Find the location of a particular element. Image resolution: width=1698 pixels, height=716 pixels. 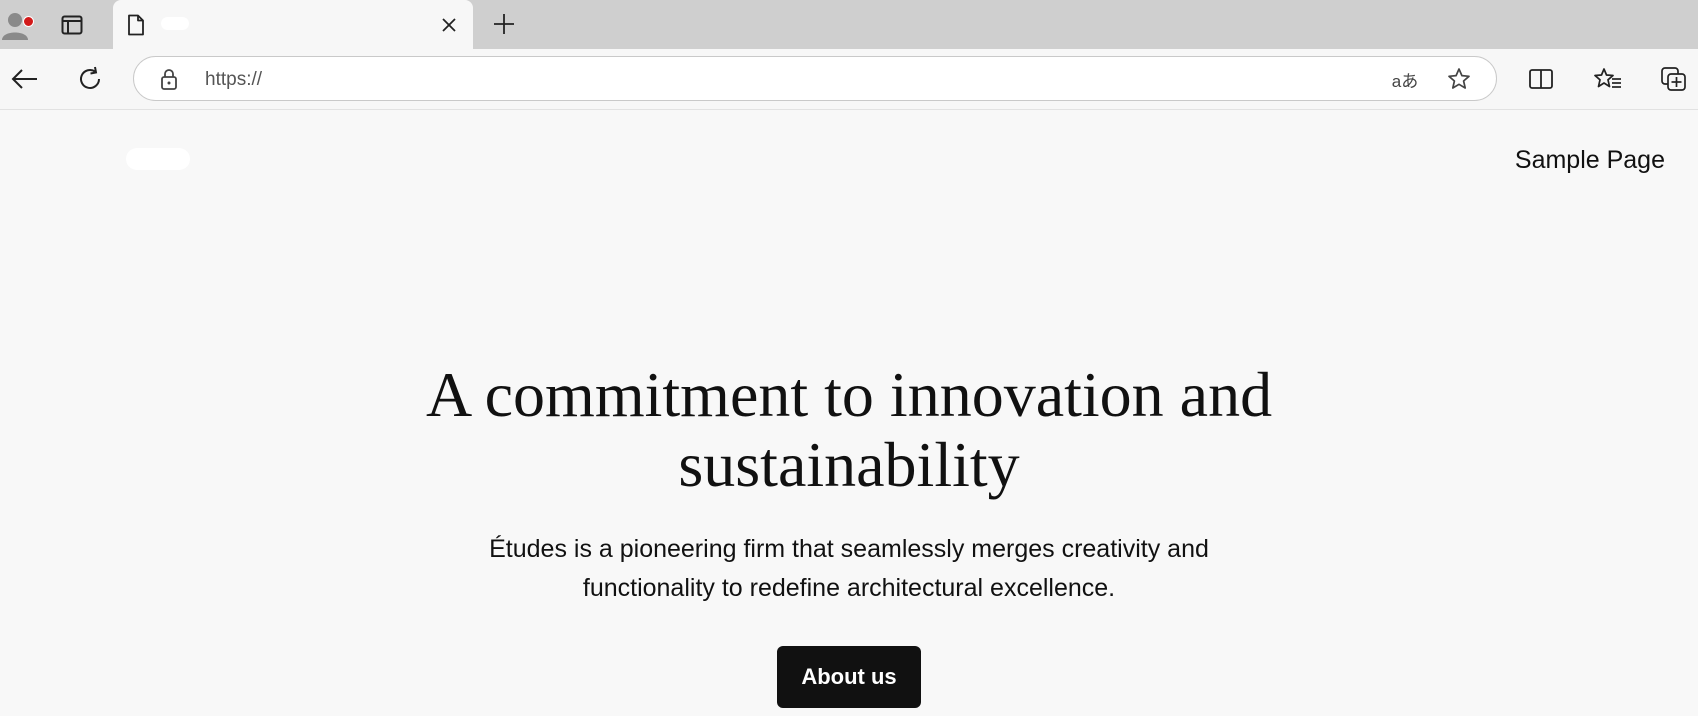

back-button is located at coordinates (24, 79).